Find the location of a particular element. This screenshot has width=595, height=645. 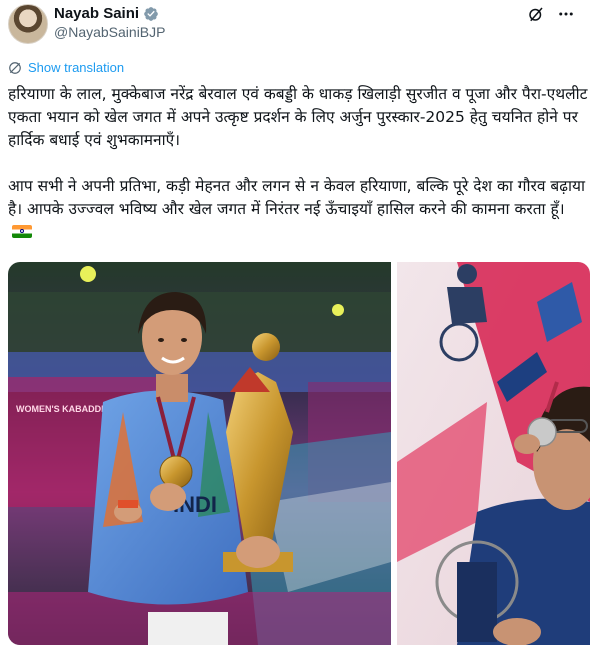

verified-badge-icon is located at coordinates (151, 13).